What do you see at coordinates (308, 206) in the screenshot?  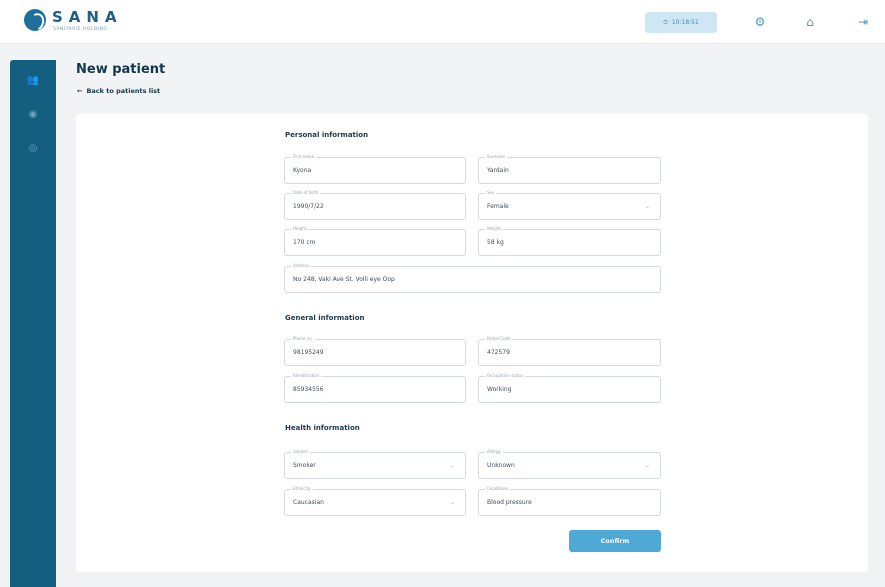 I see `dob-value: 1990/7/22` at bounding box center [308, 206].